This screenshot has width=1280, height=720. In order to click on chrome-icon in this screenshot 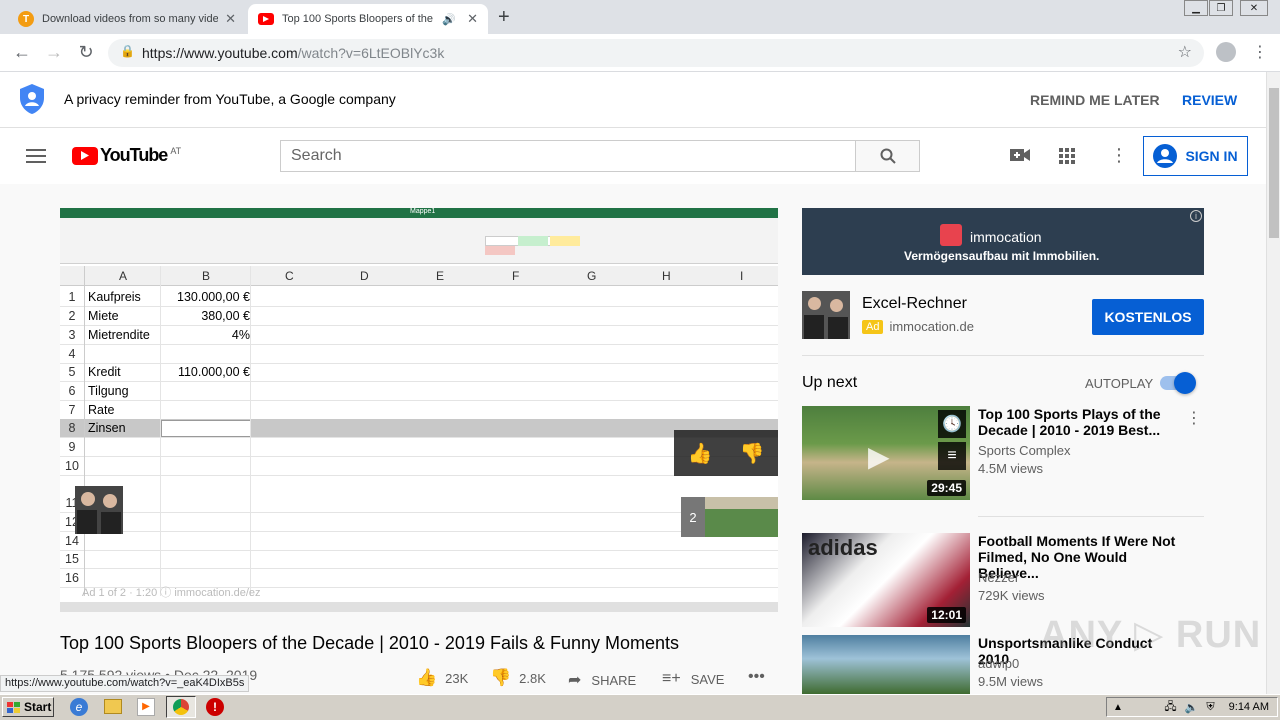, I will do `click(181, 707)`.